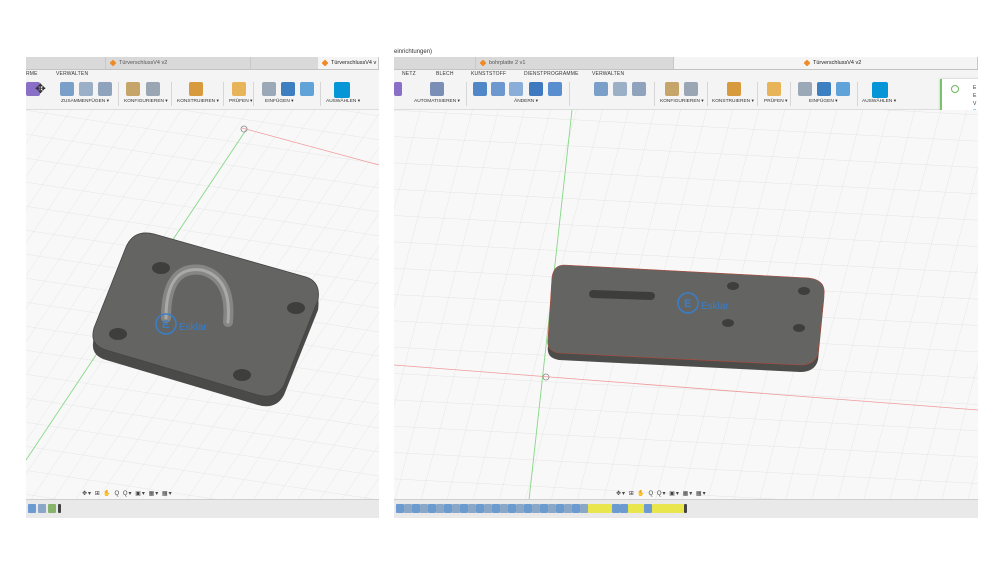 The width and height of the screenshot is (1005, 565). What do you see at coordinates (437, 89) in the screenshot?
I see `automate-icon` at bounding box center [437, 89].